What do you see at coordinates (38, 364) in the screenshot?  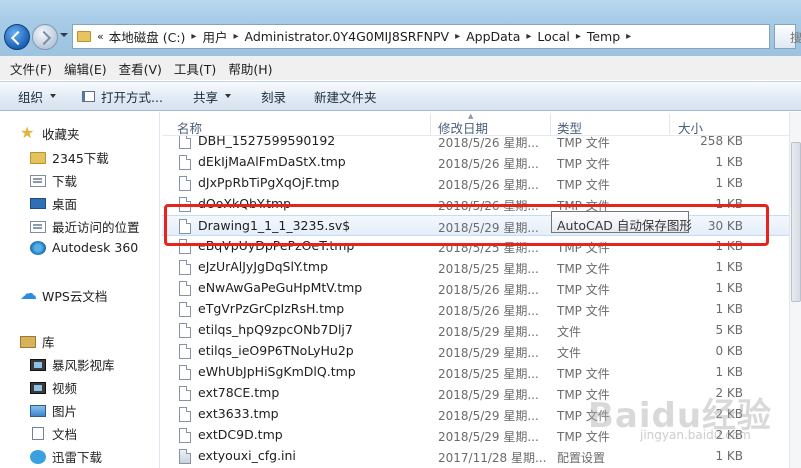 I see `video-library-icon` at bounding box center [38, 364].